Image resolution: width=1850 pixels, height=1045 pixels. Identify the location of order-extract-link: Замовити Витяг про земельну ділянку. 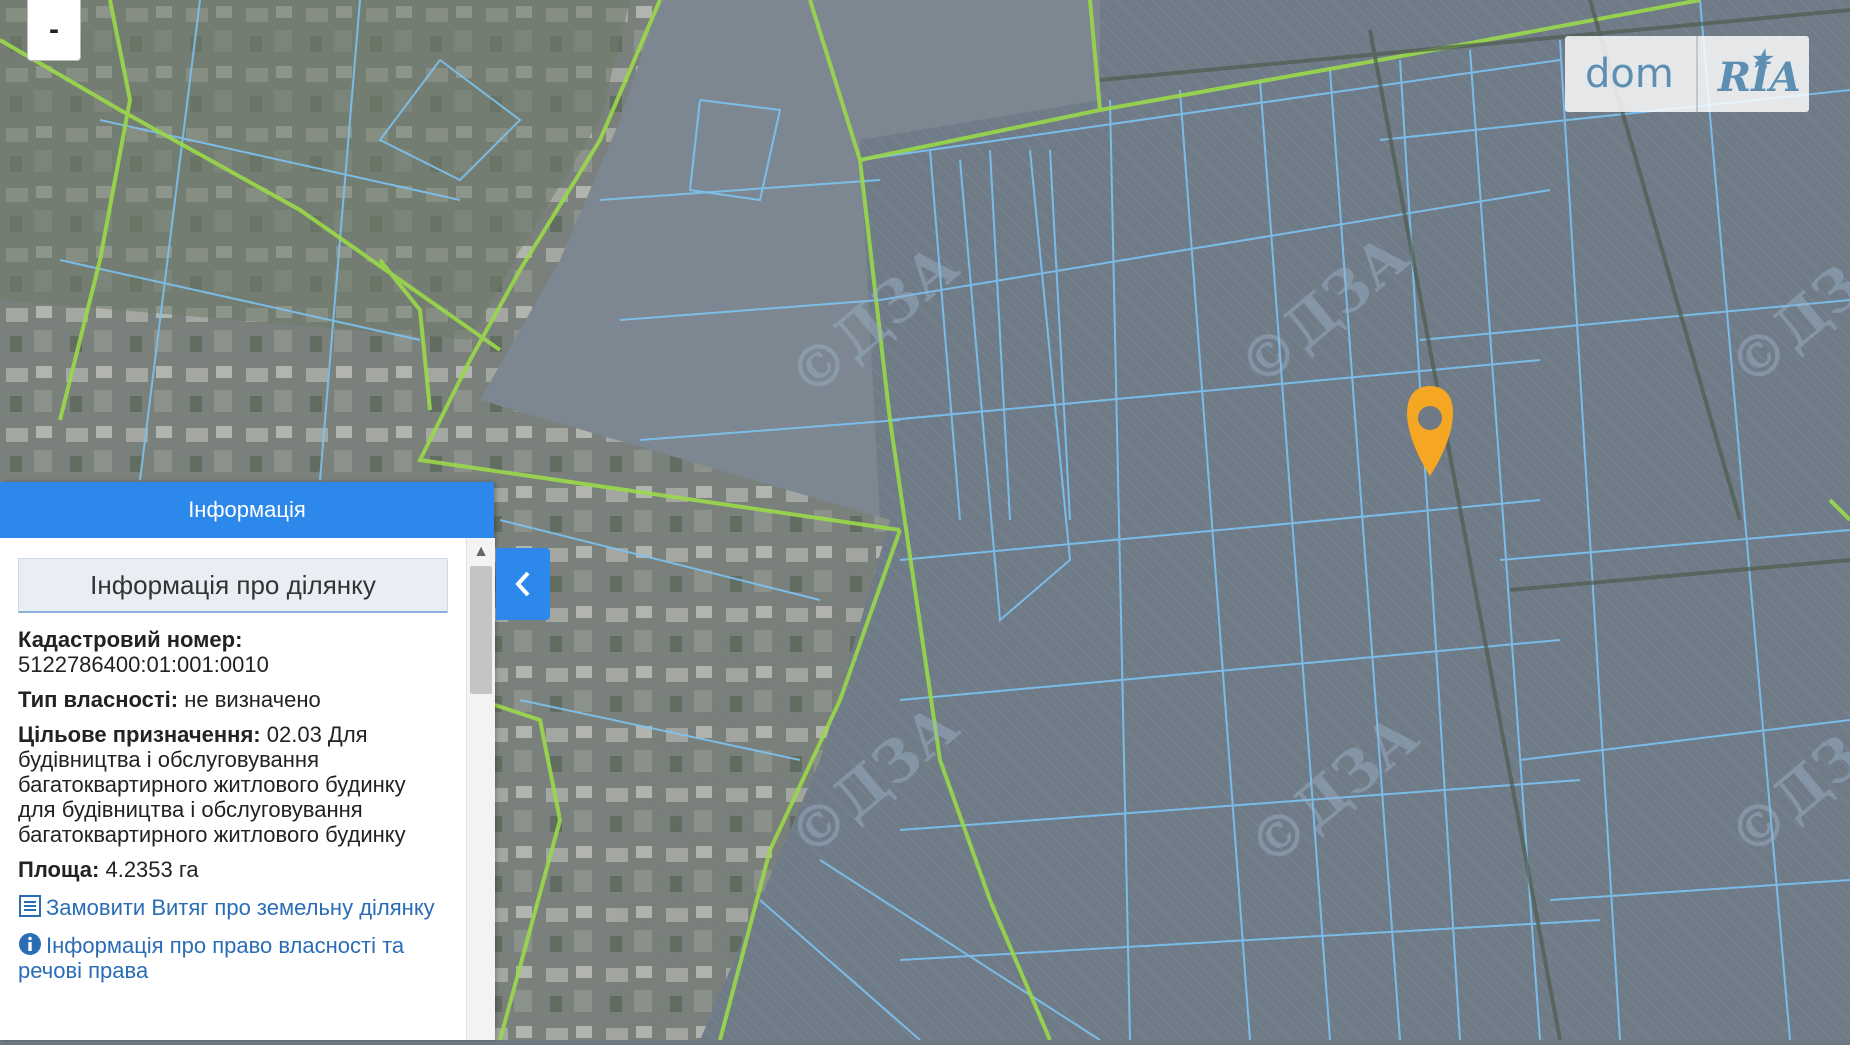
(233, 907).